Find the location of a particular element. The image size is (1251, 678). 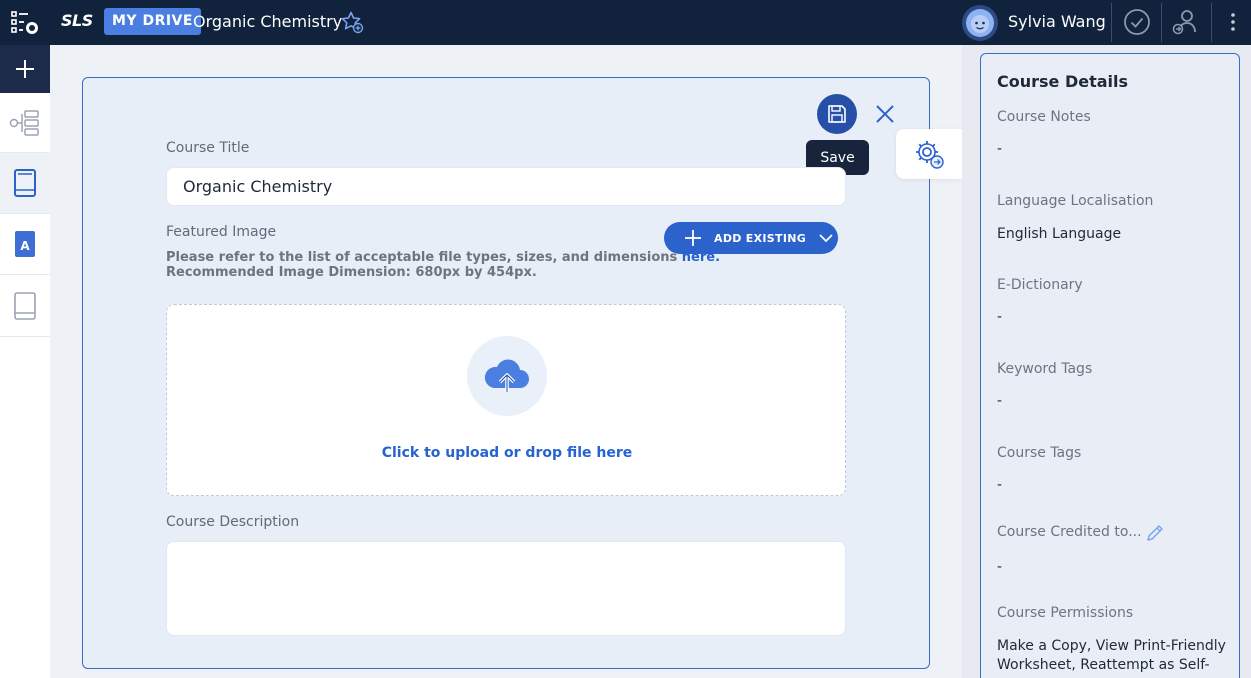

rail-item-assignment: A is located at coordinates (25, 244).